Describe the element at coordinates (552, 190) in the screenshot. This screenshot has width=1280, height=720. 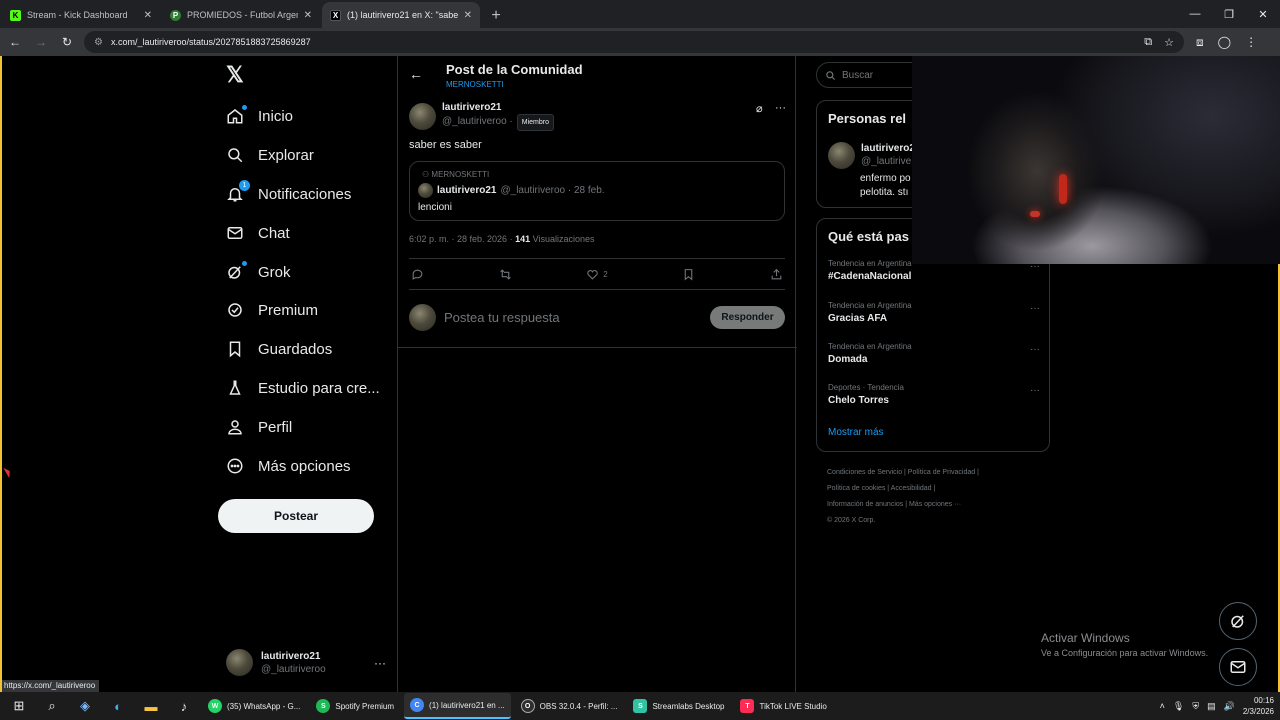
I see `quote-author-meta: @_lautiriveroo · 28 feb.` at that location.